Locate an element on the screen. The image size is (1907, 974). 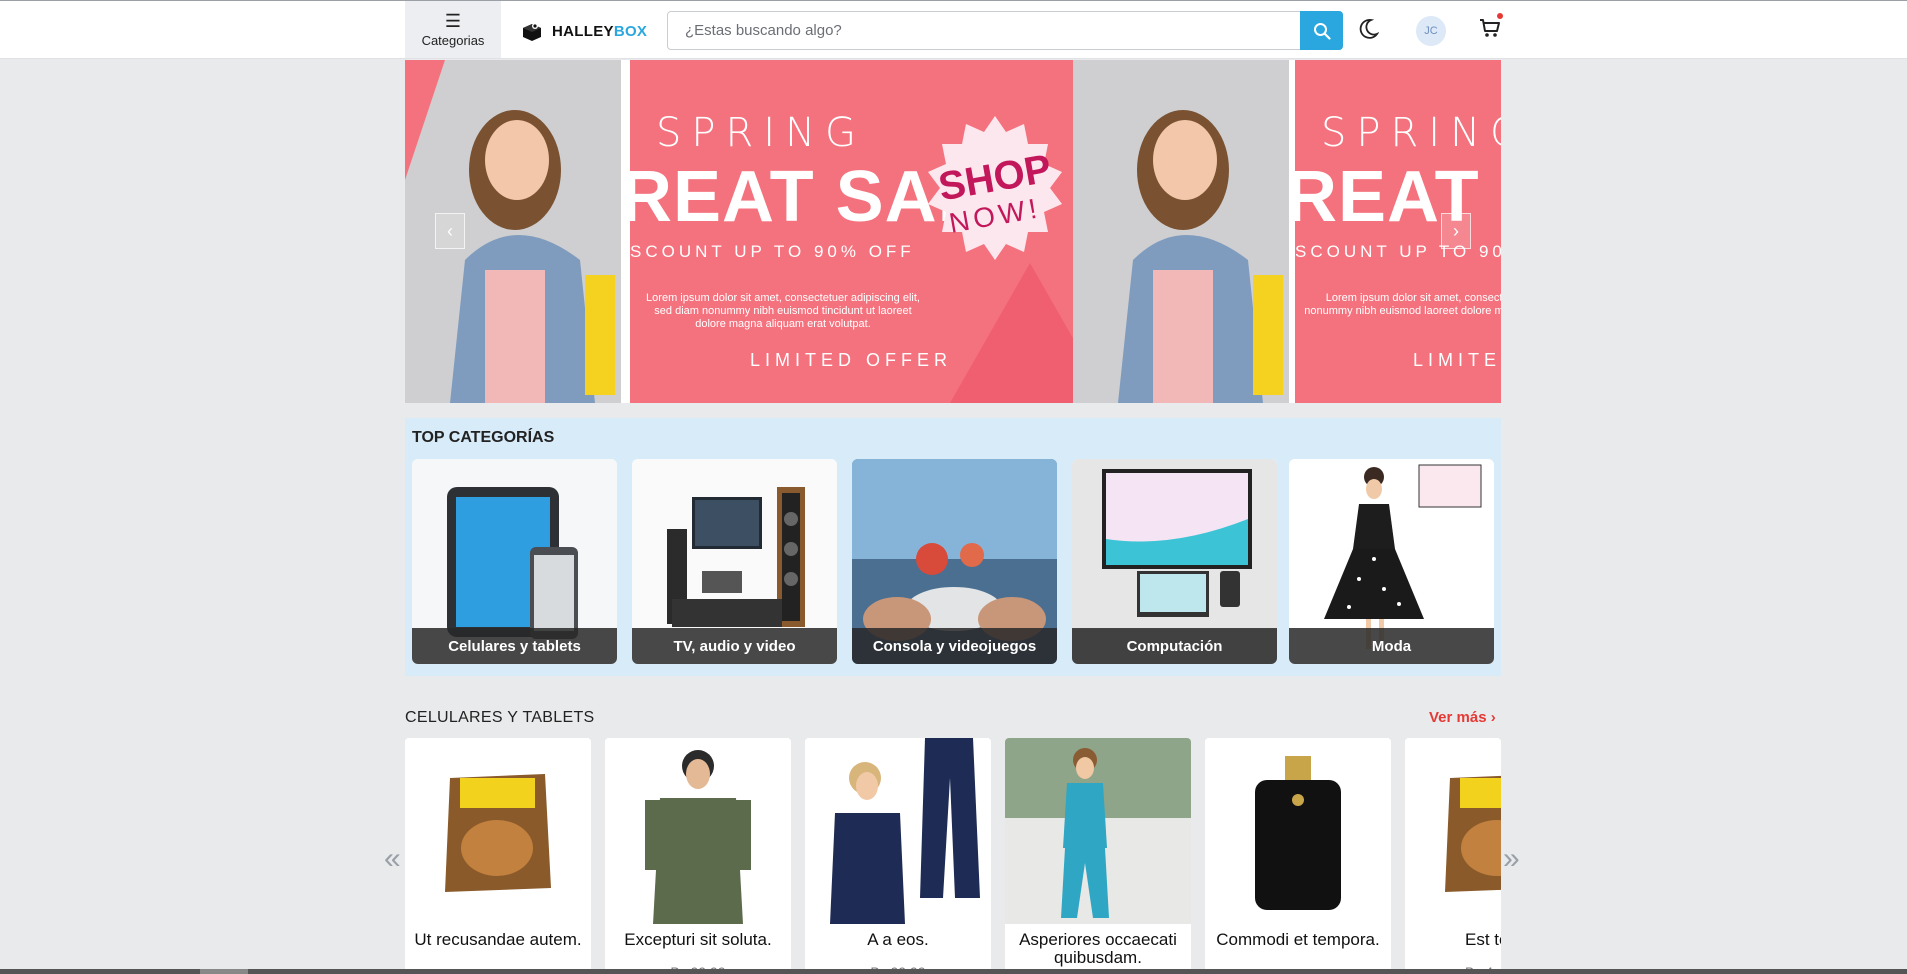
carousel-next-button: › is located at coordinates (1456, 231).